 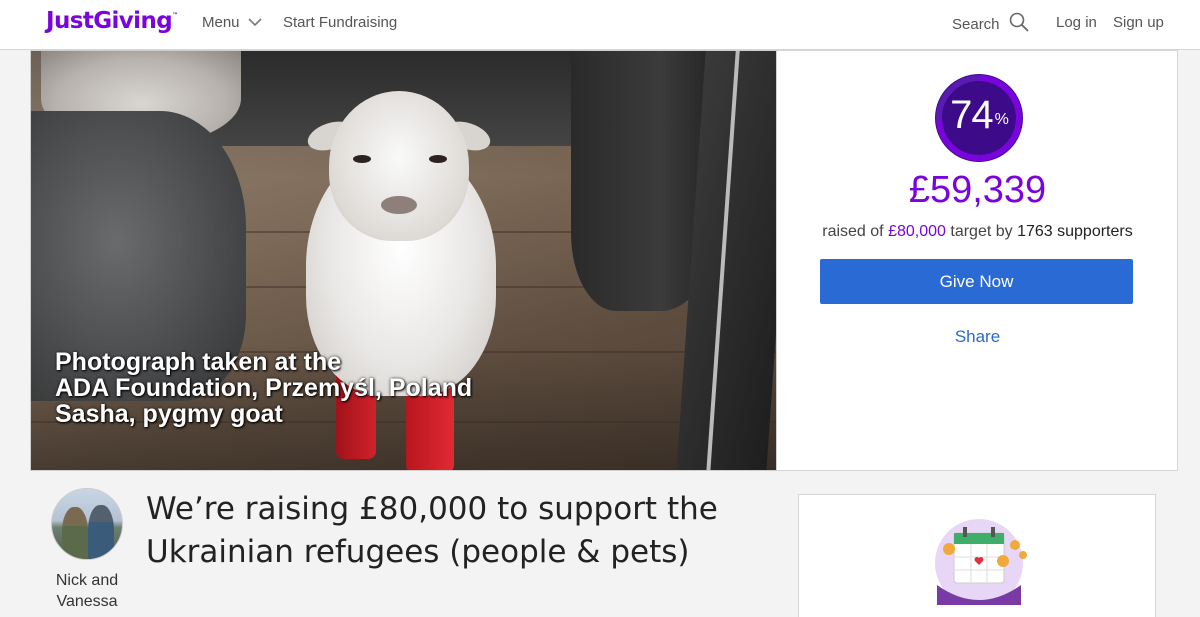 I want to click on side-card, so click(x=977, y=555).